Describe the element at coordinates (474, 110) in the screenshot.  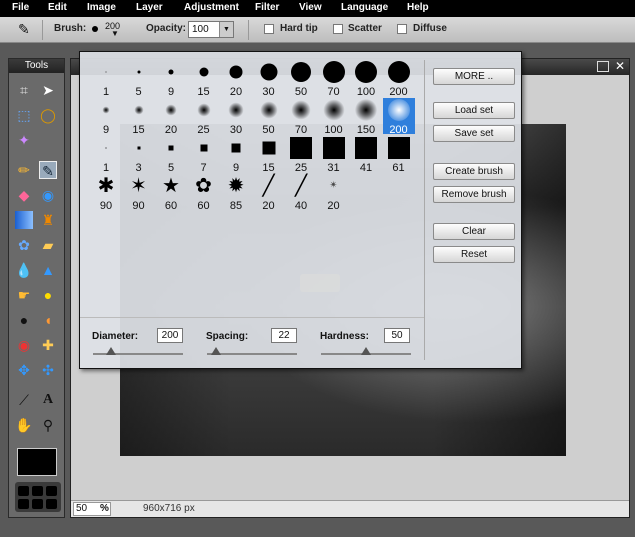
I see `load-set-button: Load set` at that location.